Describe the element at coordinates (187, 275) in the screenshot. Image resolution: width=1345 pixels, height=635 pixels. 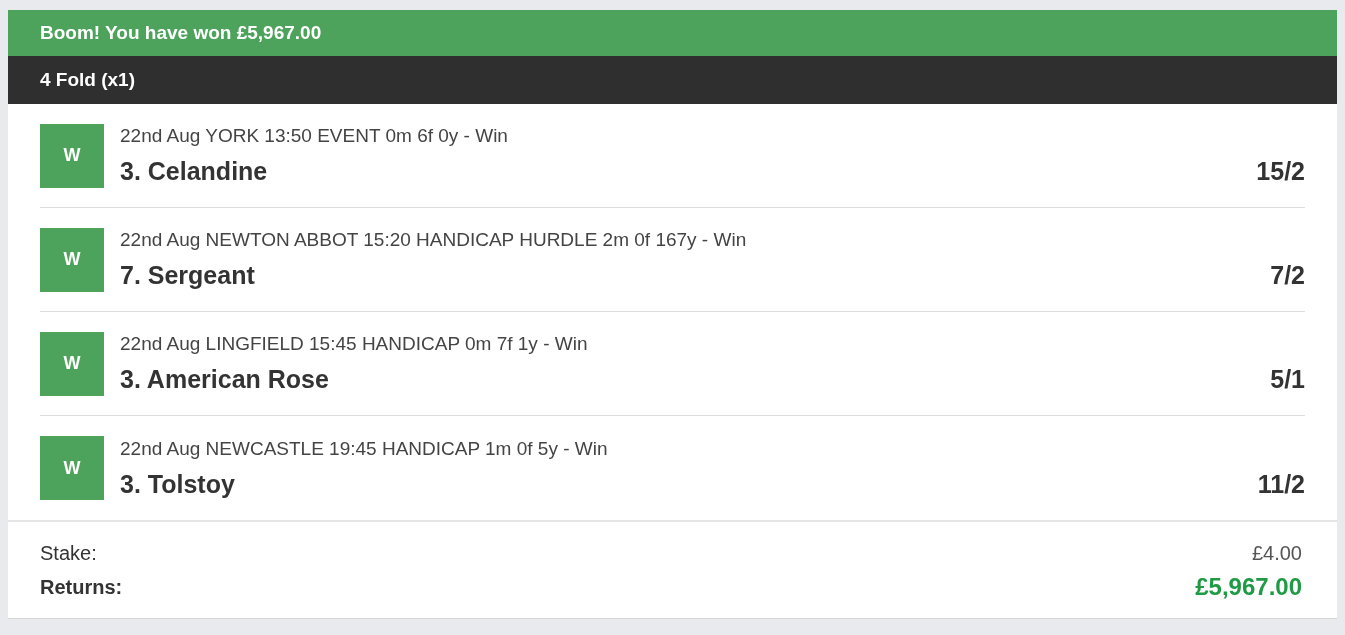
I see `runner-name: 7. Sergeant` at that location.